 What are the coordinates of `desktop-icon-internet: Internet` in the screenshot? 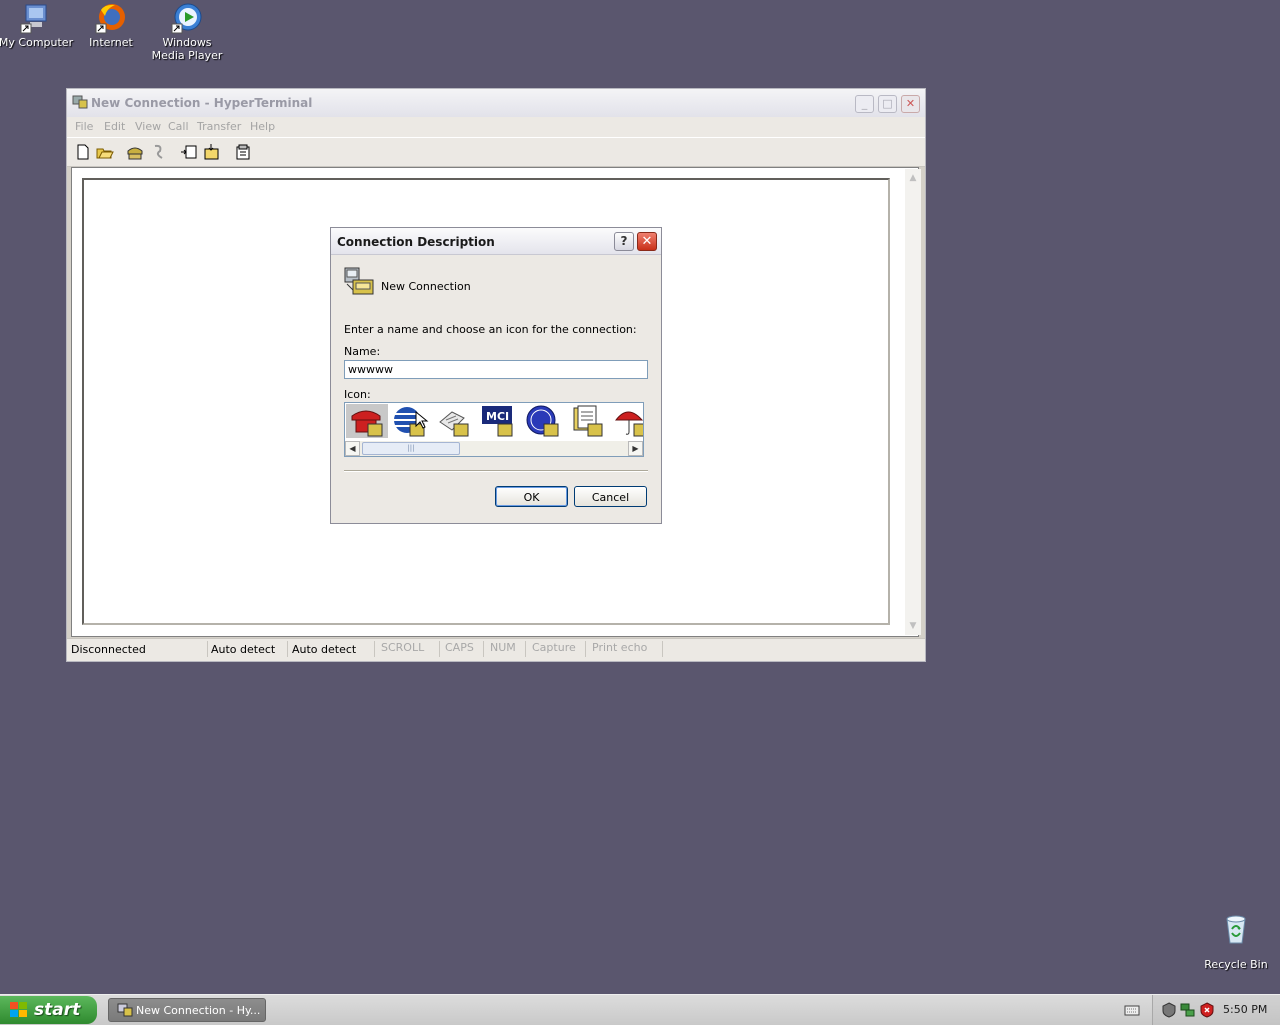 It's located at (111, 25).